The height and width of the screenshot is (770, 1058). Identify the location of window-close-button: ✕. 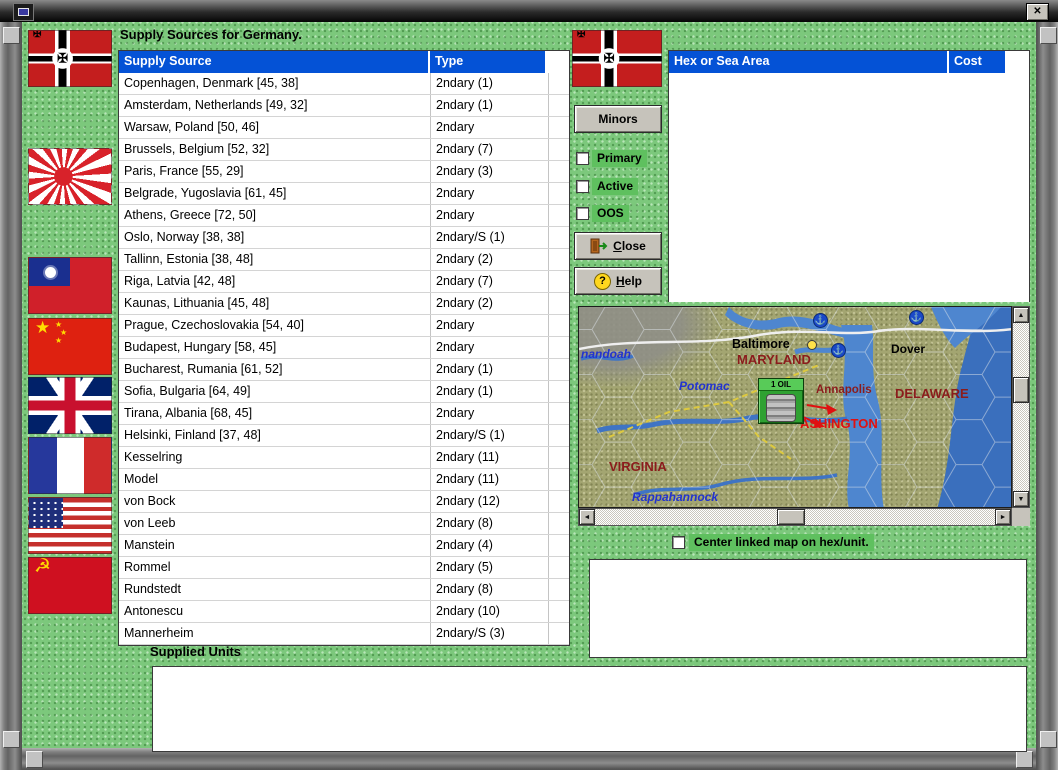
(1037, 12).